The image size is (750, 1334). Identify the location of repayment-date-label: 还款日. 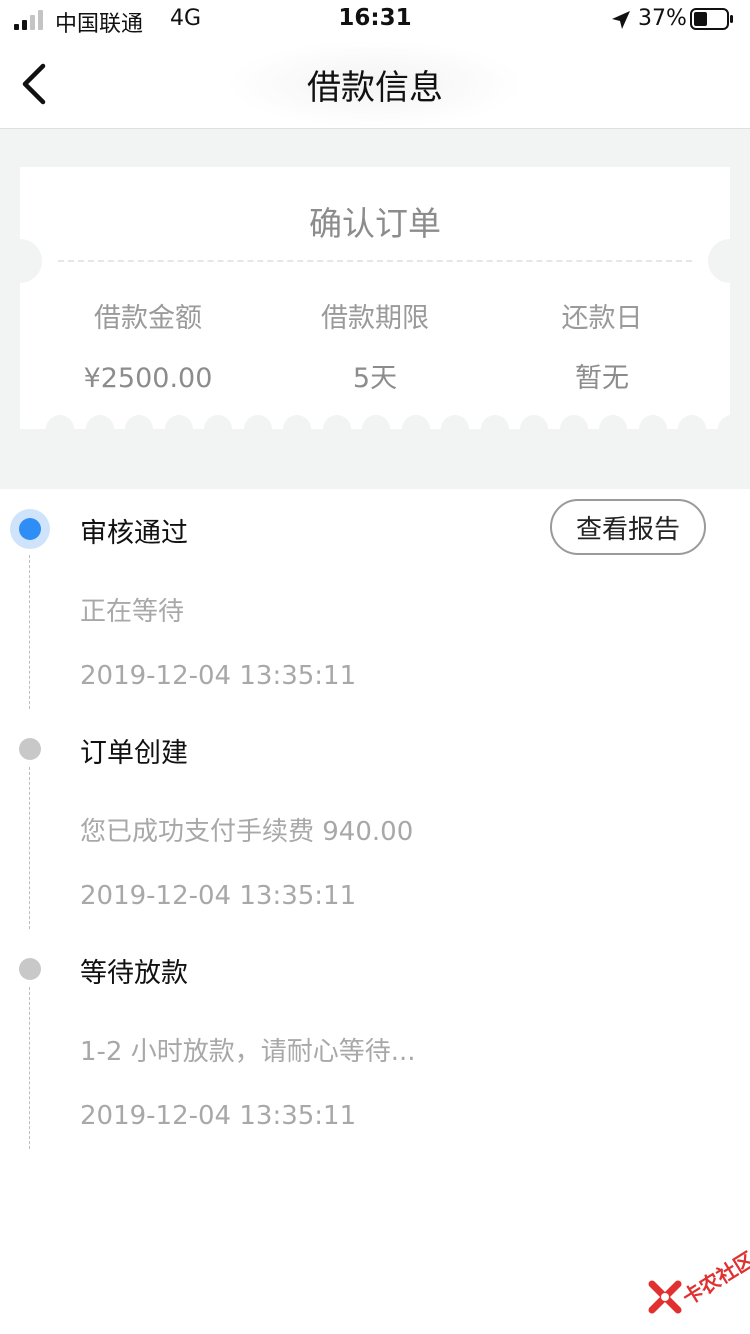
(602, 318).